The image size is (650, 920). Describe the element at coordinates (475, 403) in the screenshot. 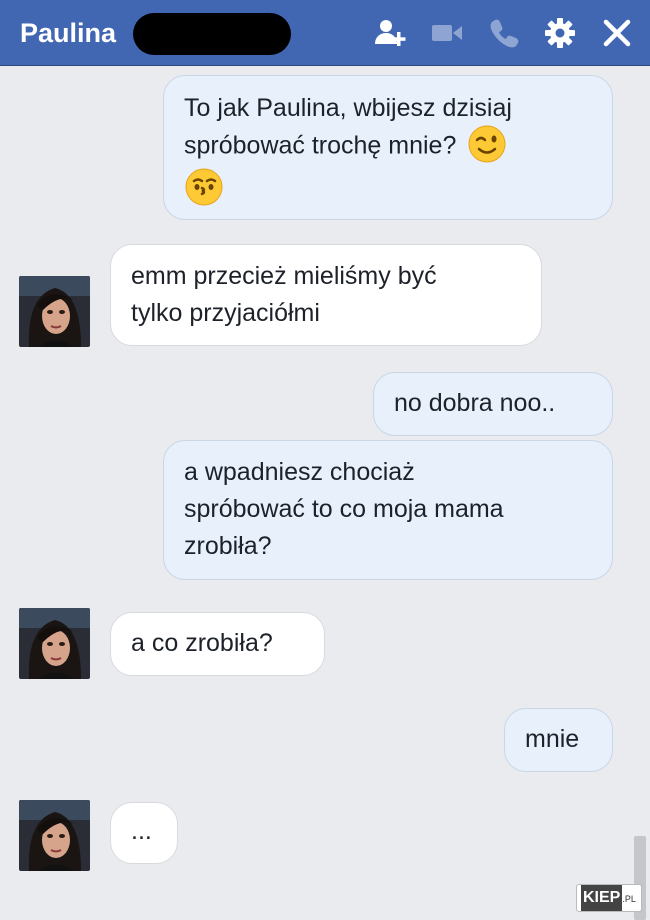

I see `message-line: no dobra noo..` at that location.